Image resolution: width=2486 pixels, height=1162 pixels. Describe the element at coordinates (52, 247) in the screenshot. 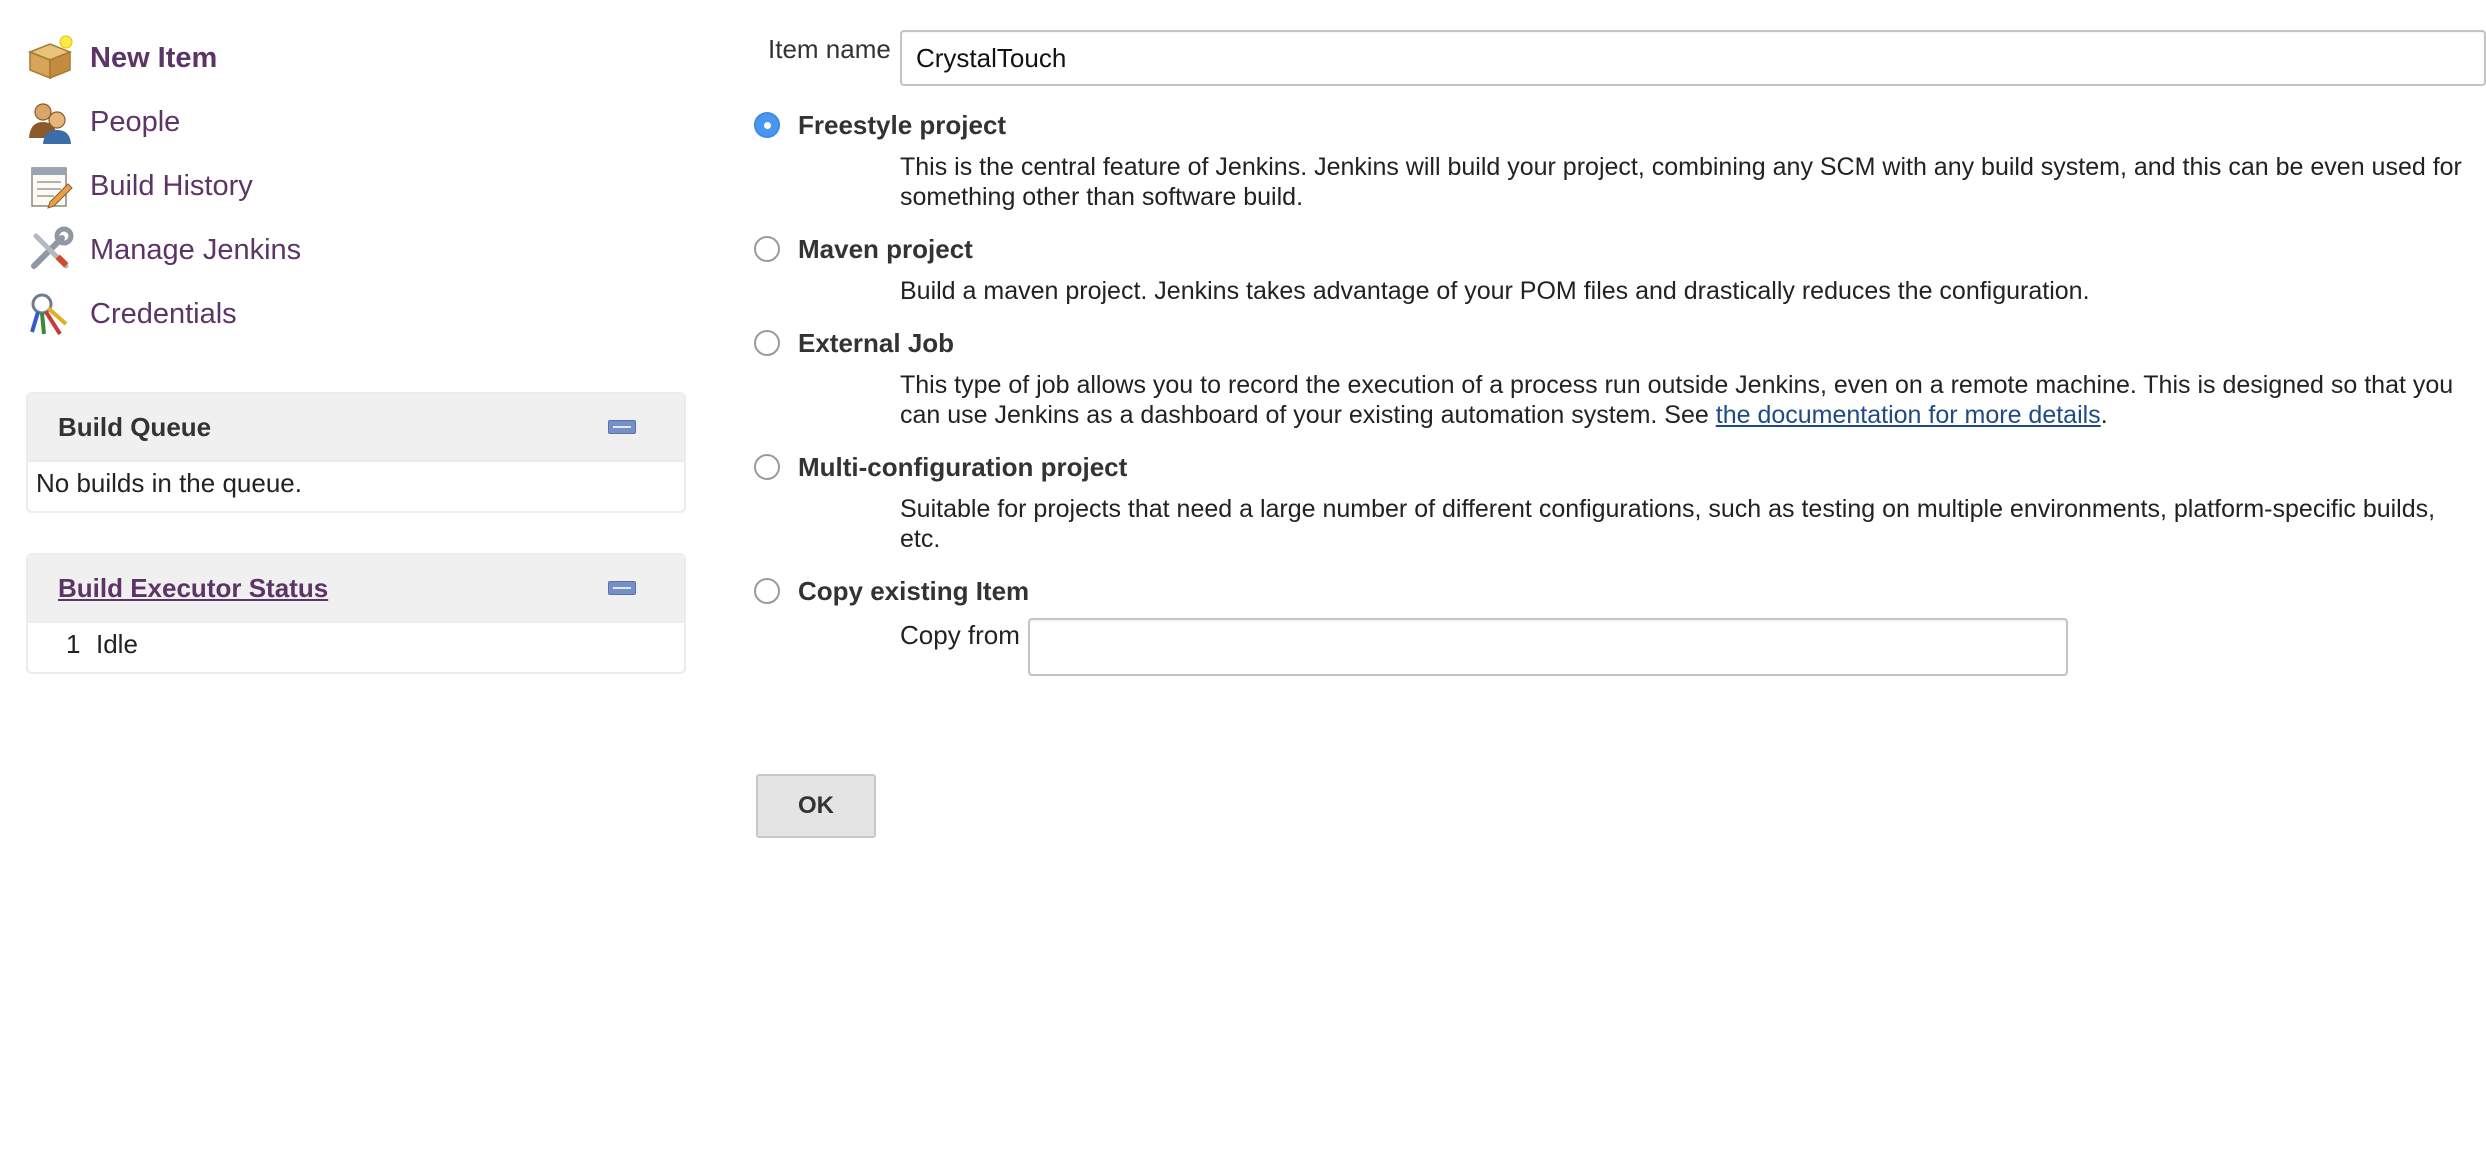

I see `manage-jenkins-icon` at that location.